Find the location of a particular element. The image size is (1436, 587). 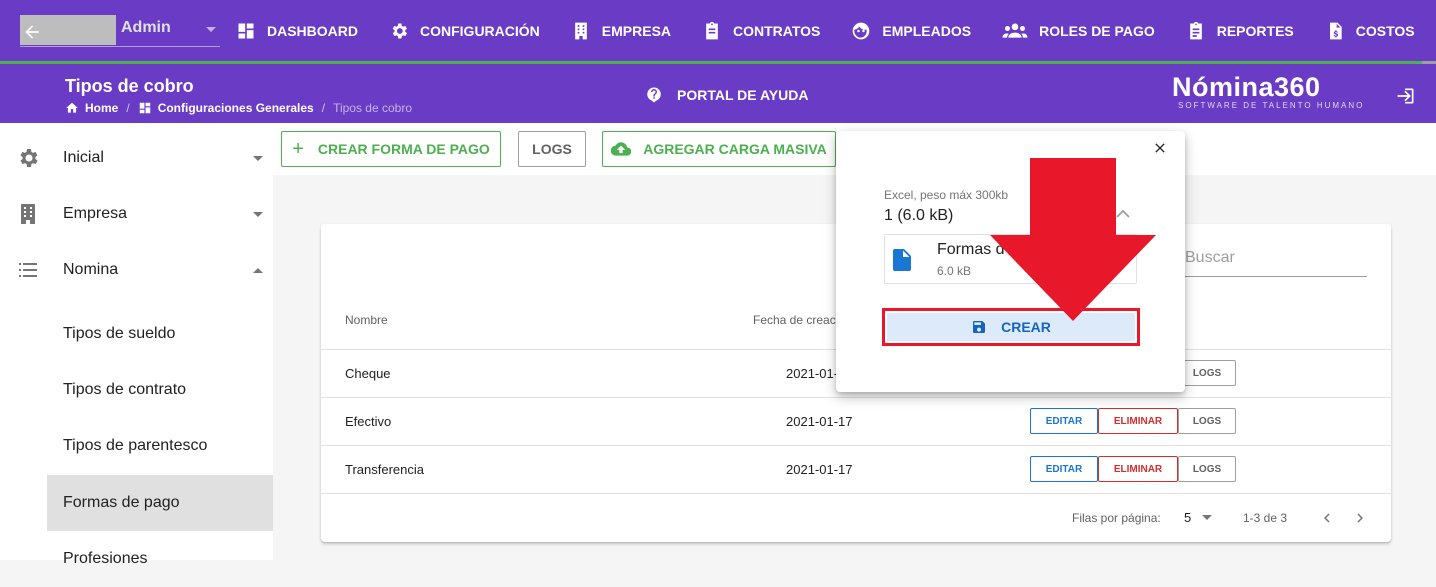

file-size: 6.0 kB is located at coordinates (954, 271).